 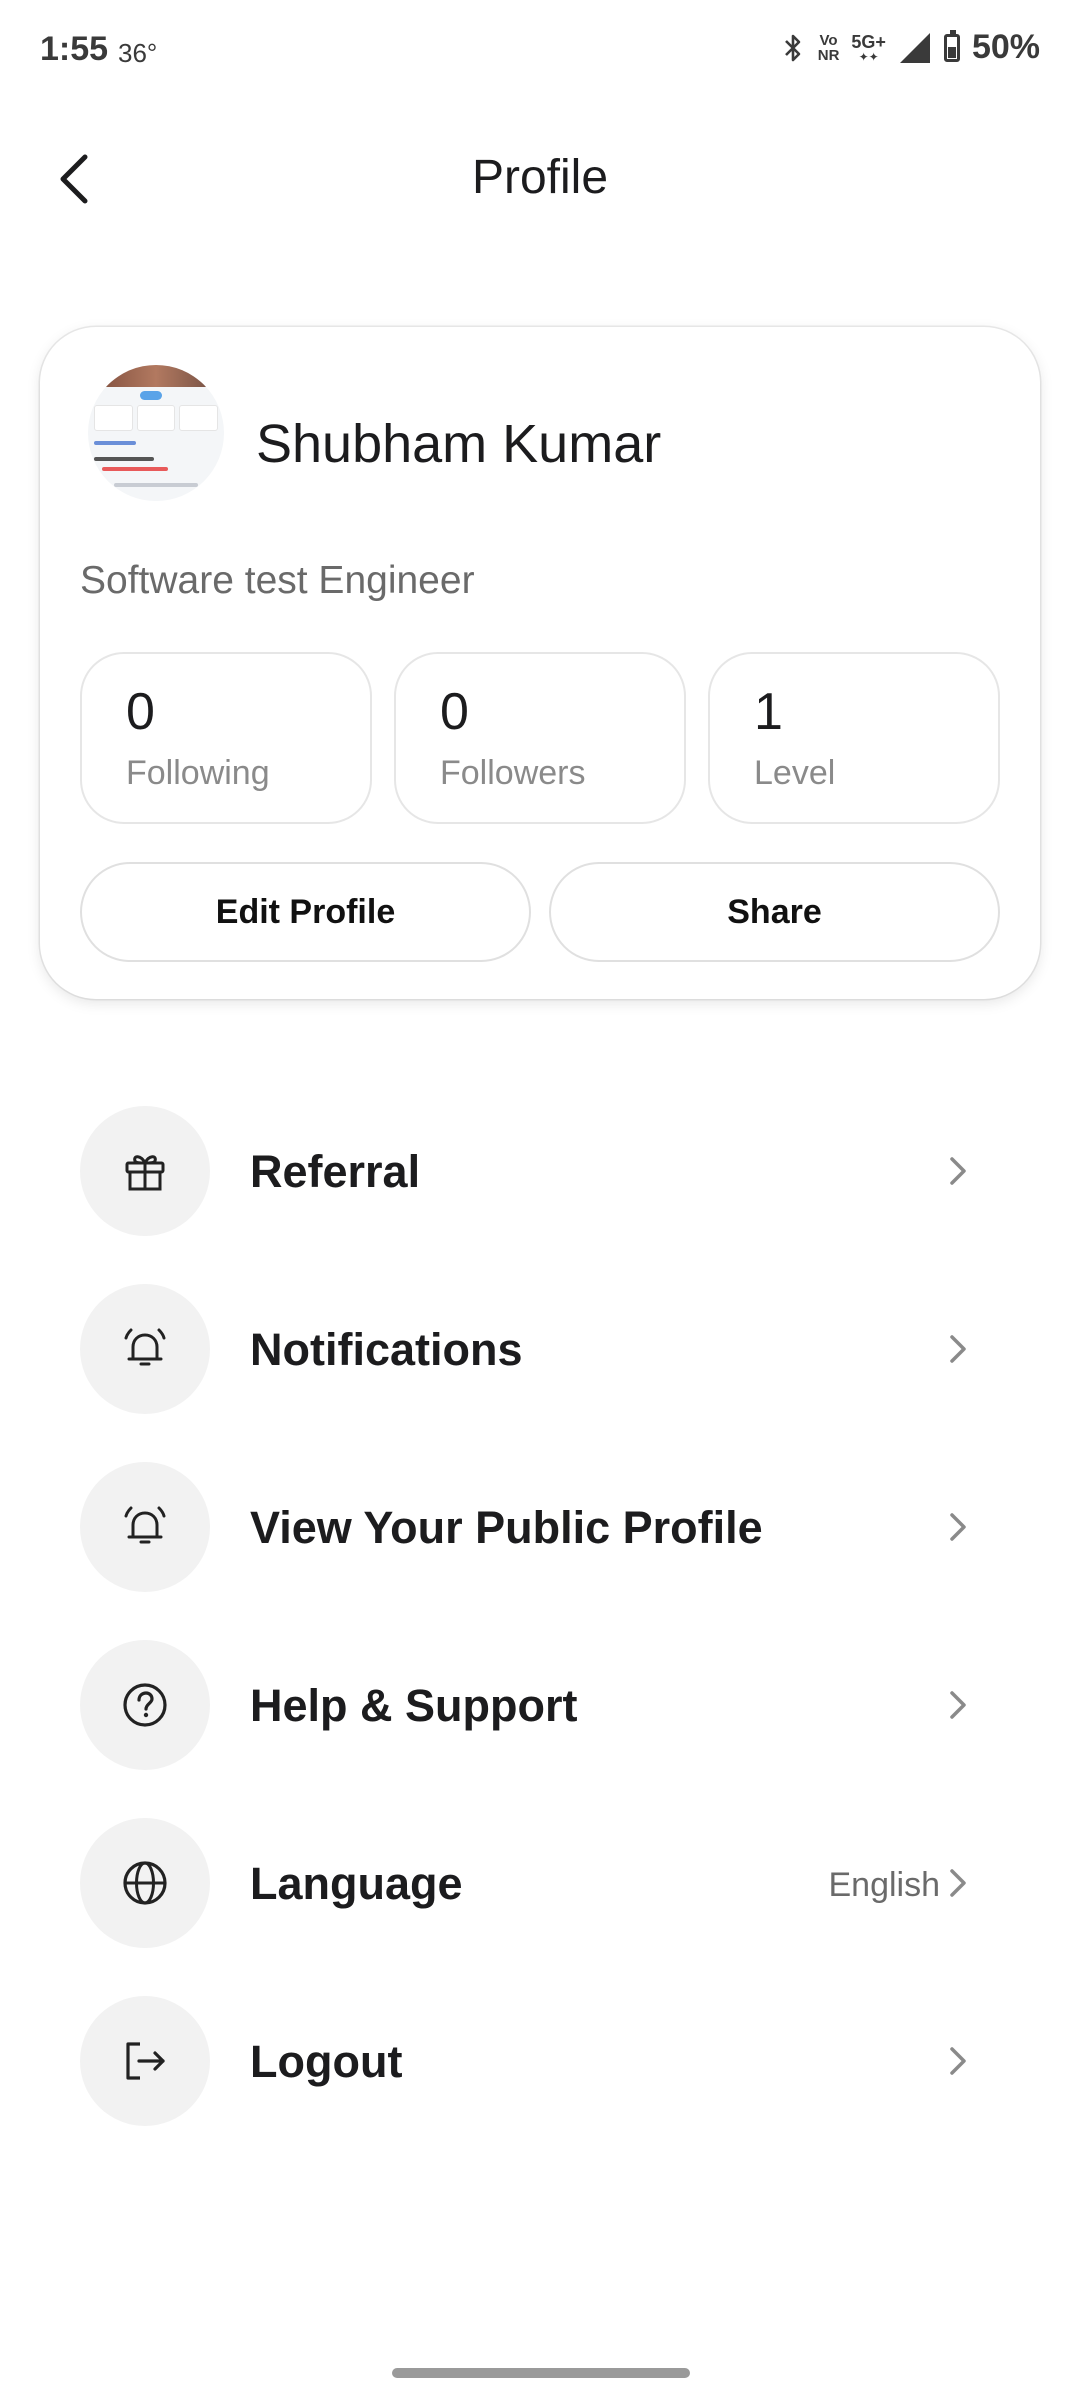 I want to click on status-time: 1:55, so click(x=74, y=49).